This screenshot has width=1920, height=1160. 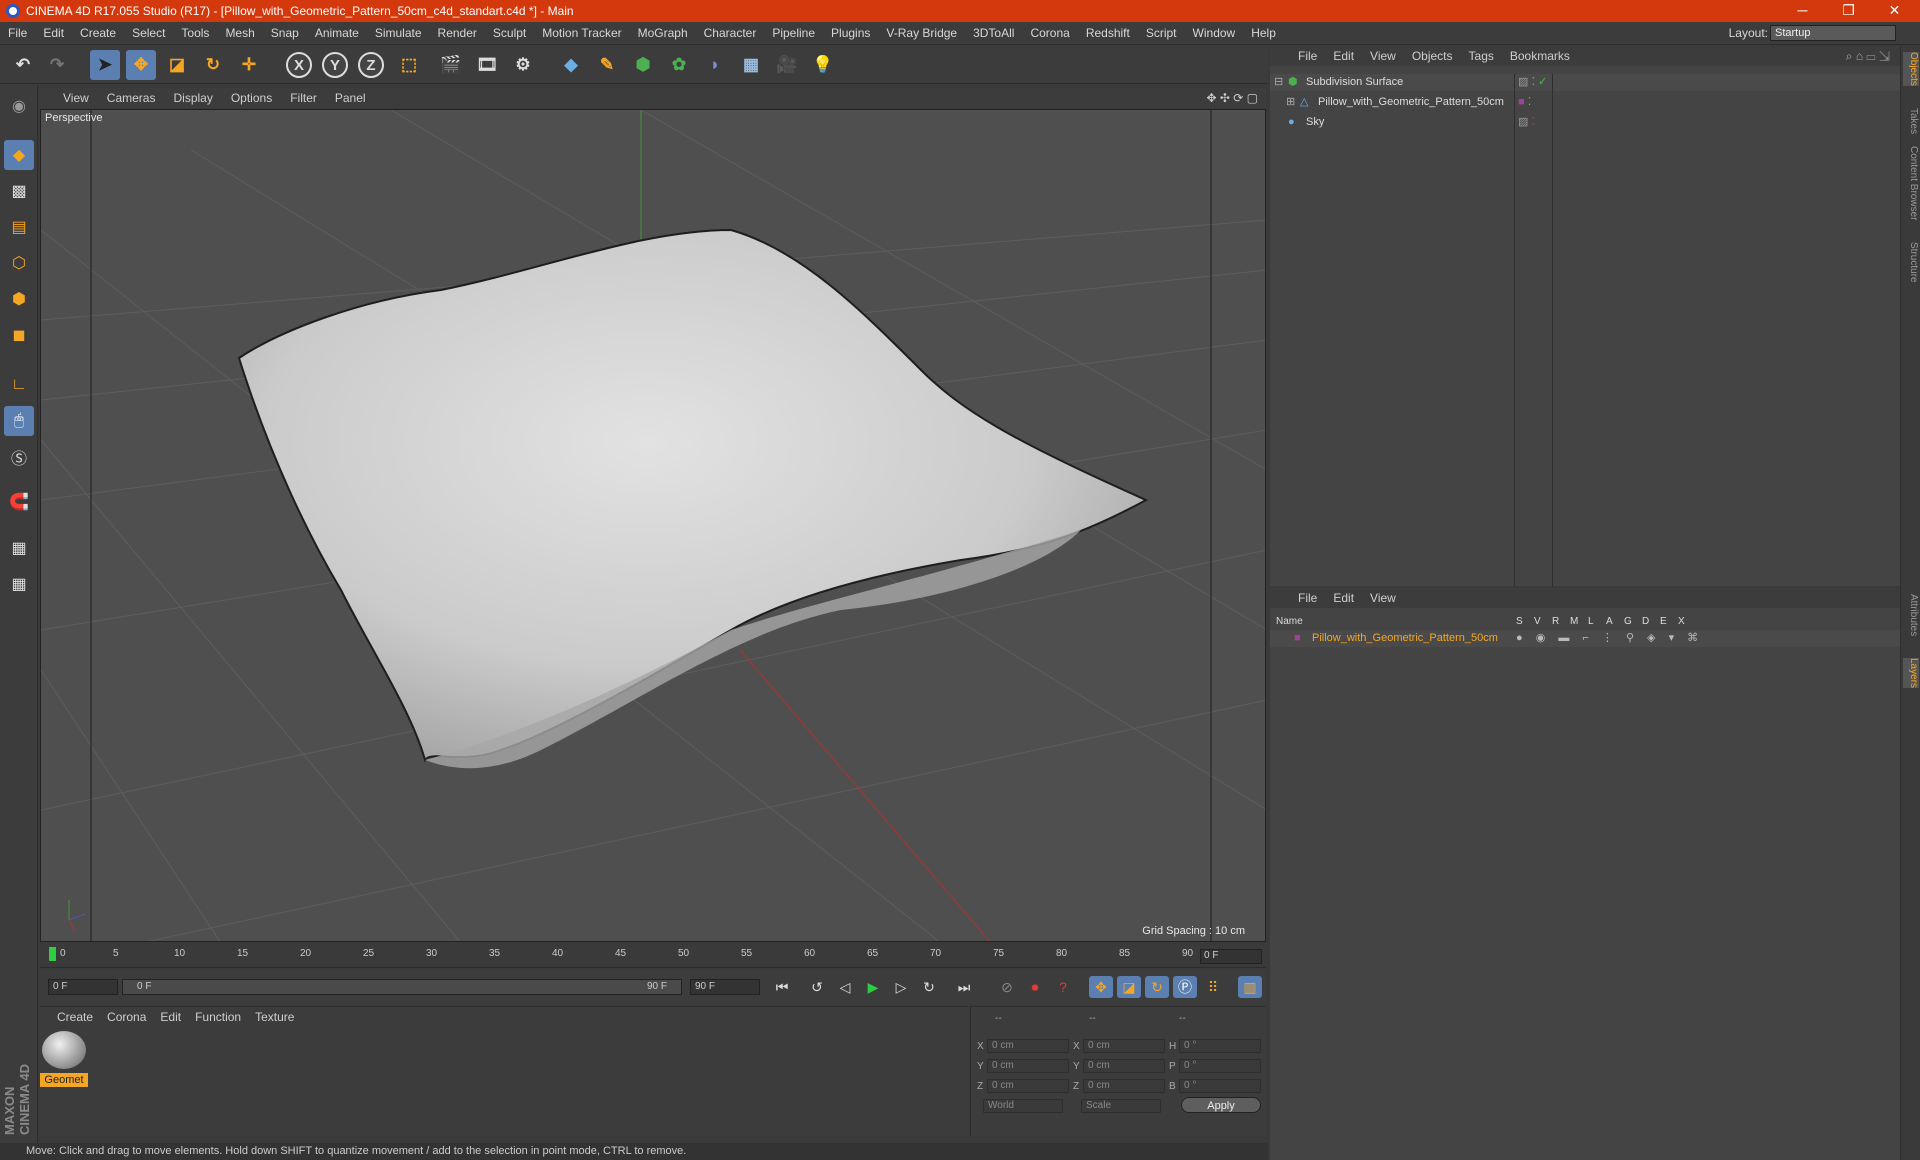 What do you see at coordinates (213, 65) in the screenshot?
I see `rotate-tool-icon: ↻` at bounding box center [213, 65].